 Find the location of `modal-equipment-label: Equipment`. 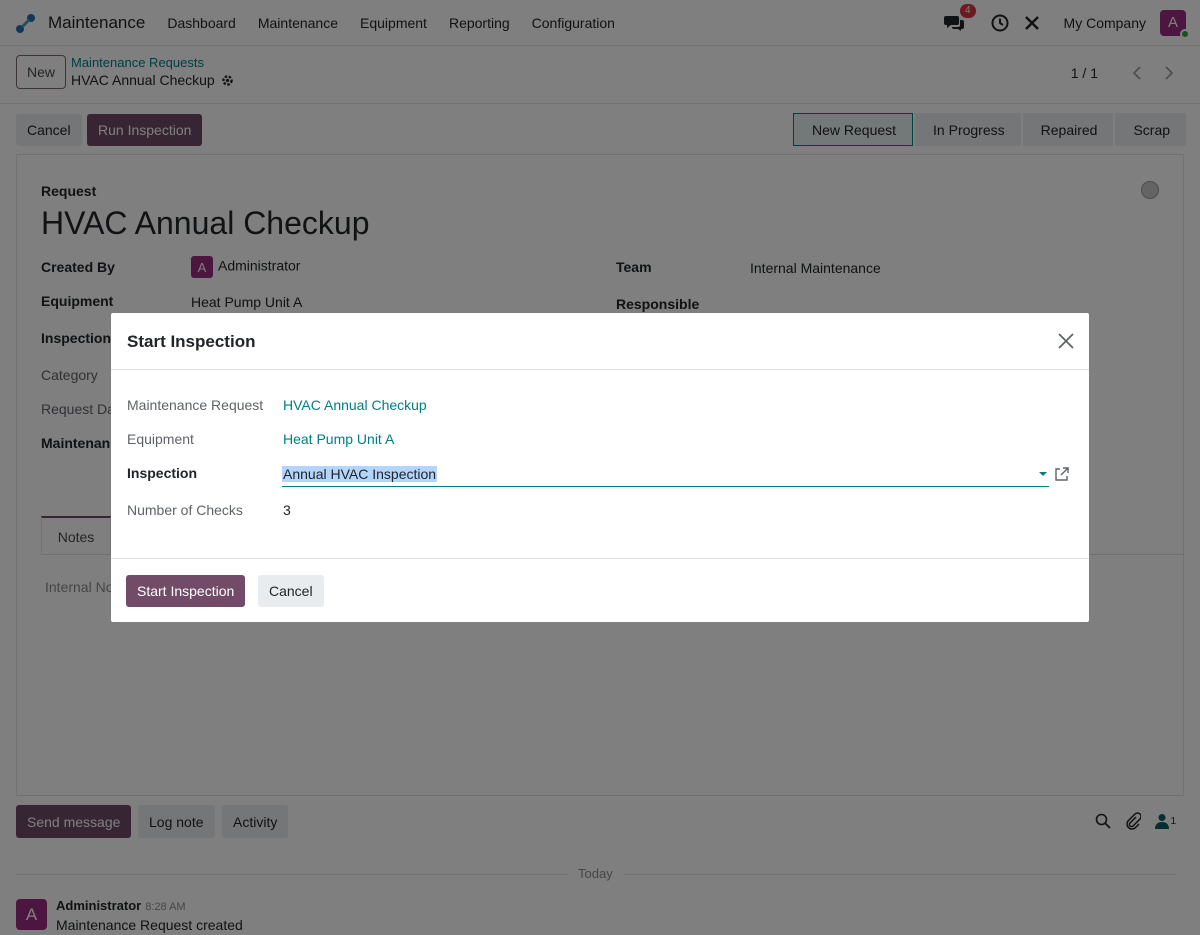

modal-equipment-label: Equipment is located at coordinates (160, 439).